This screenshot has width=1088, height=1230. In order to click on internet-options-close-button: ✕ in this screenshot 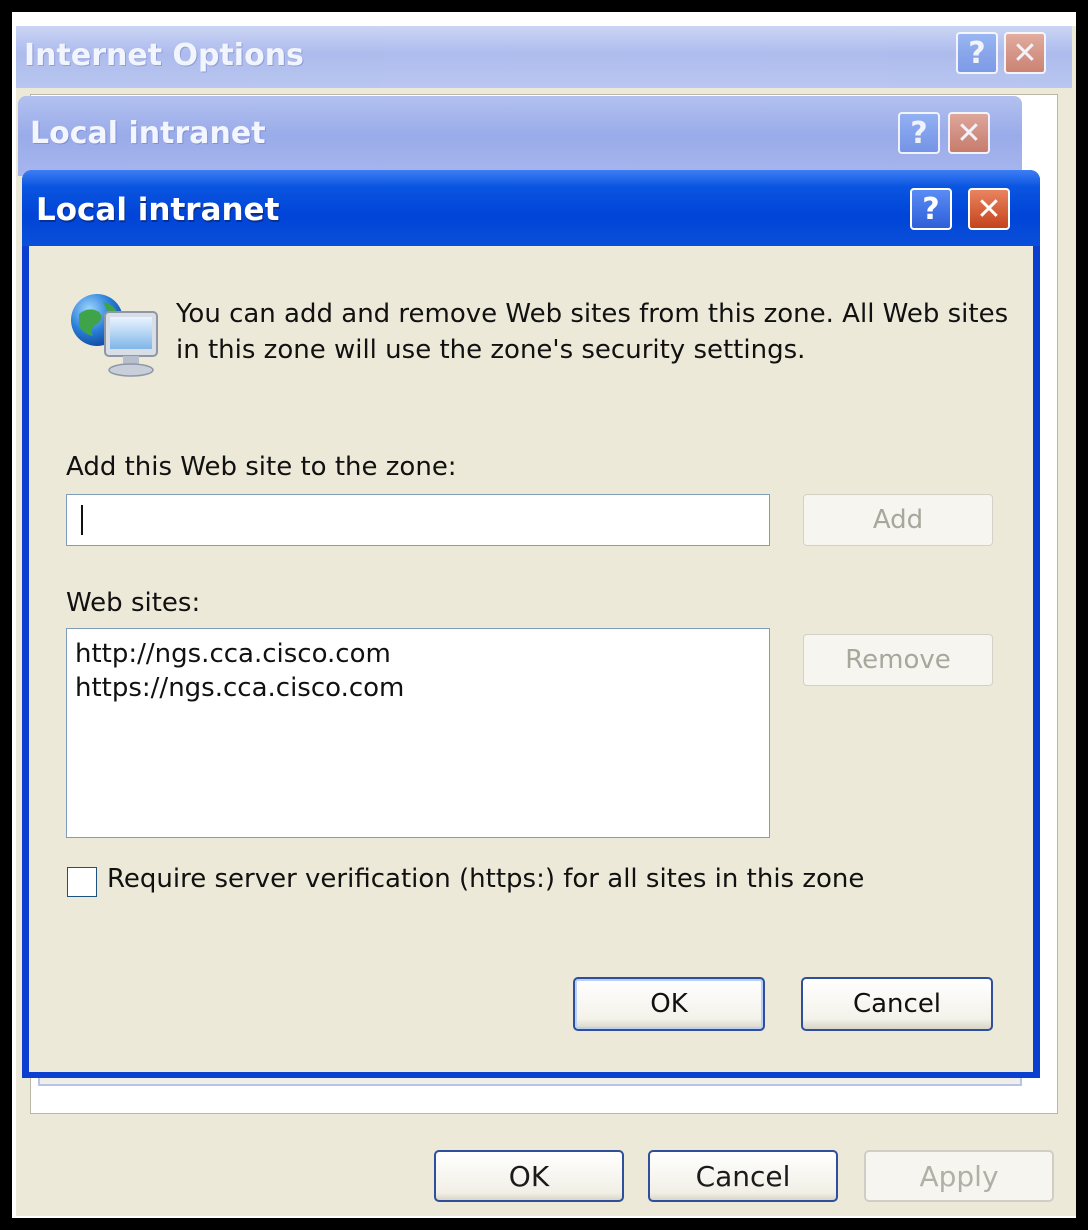, I will do `click(1025, 53)`.